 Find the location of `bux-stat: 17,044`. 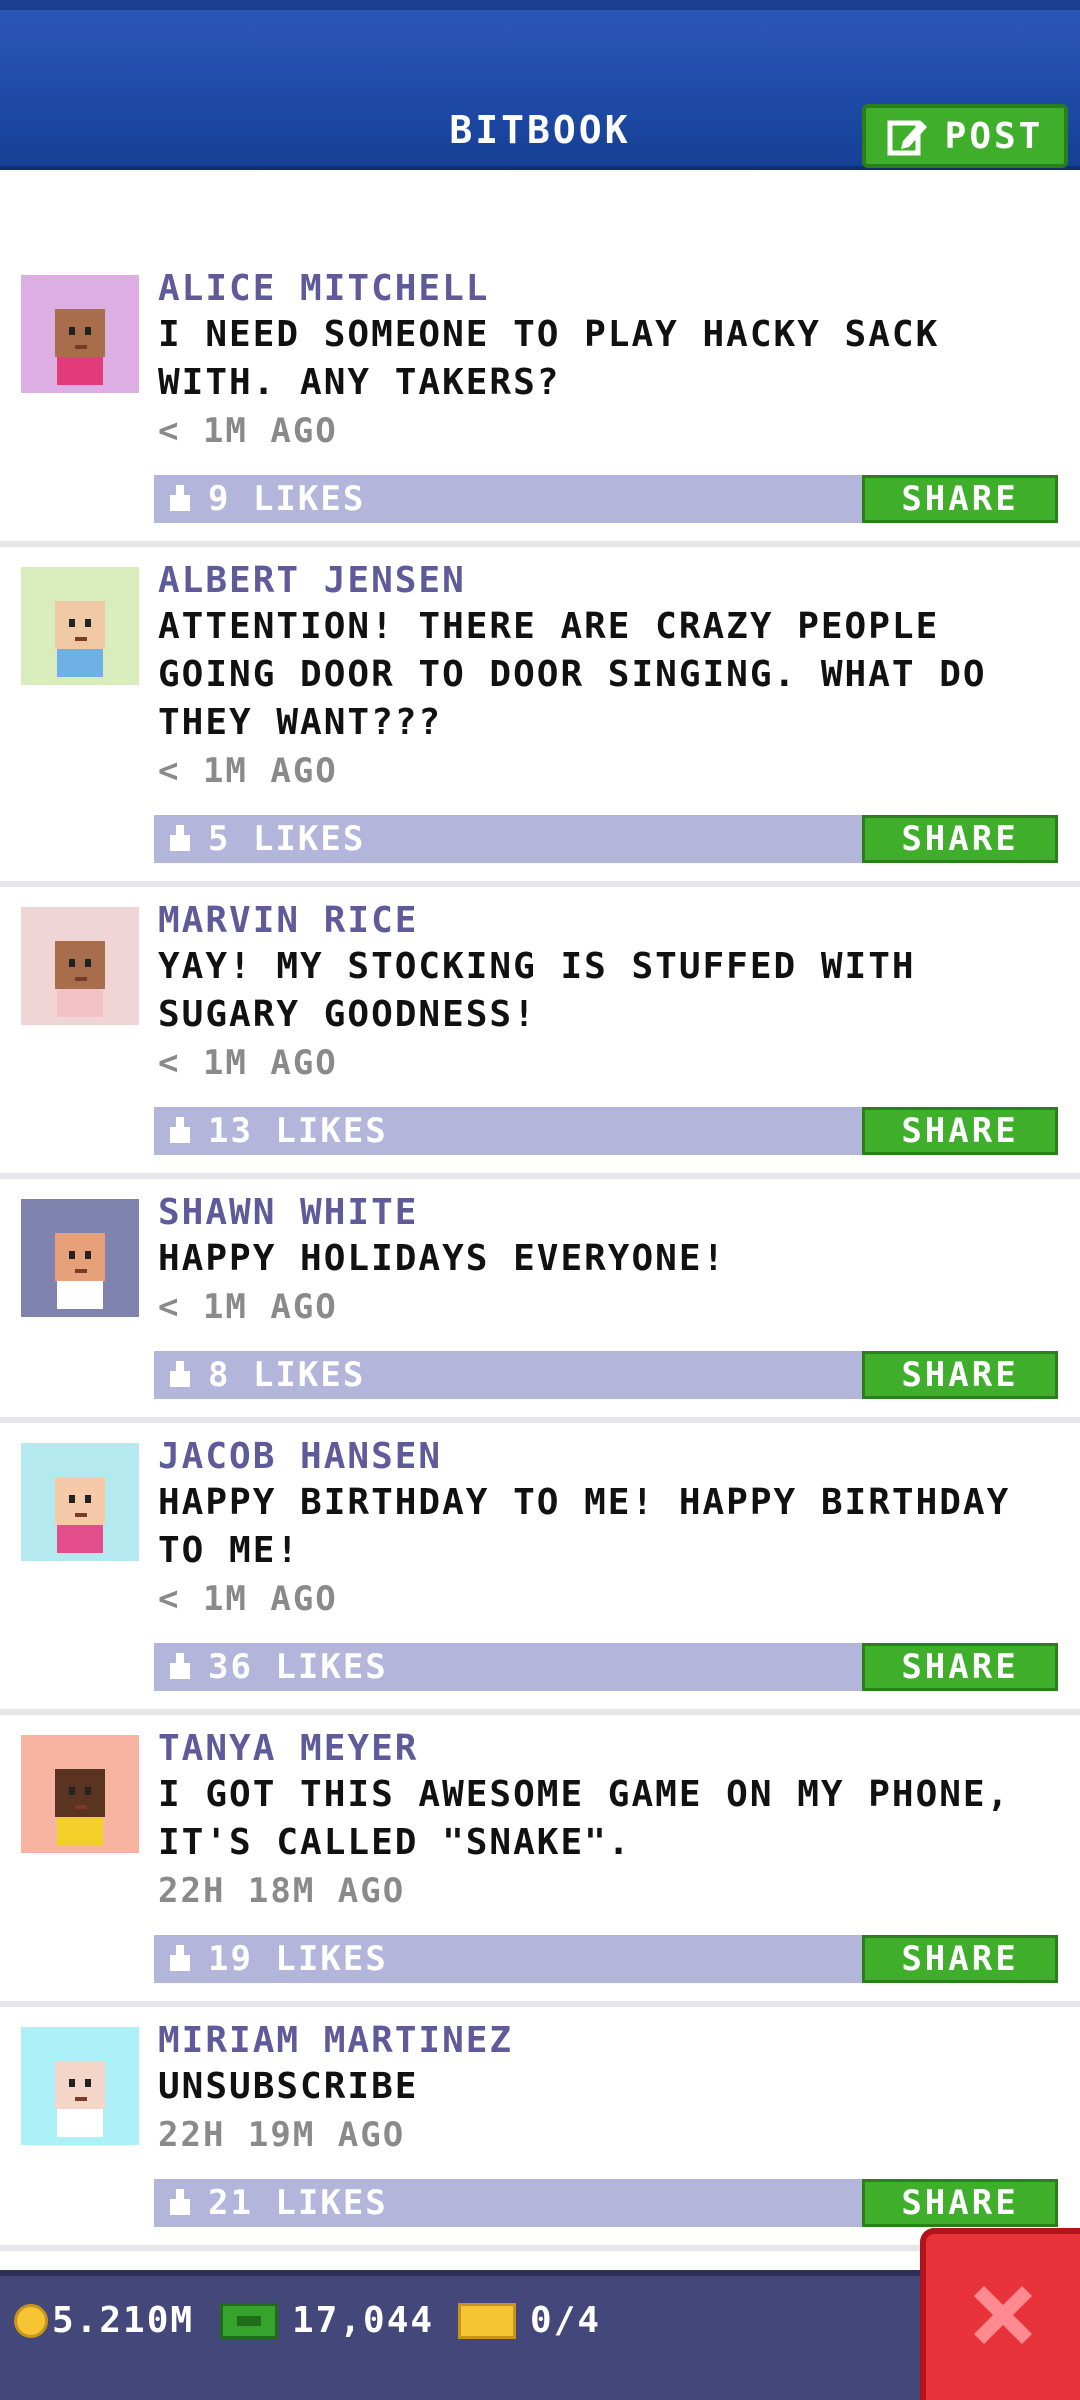

bux-stat: 17,044 is located at coordinates (327, 2320).